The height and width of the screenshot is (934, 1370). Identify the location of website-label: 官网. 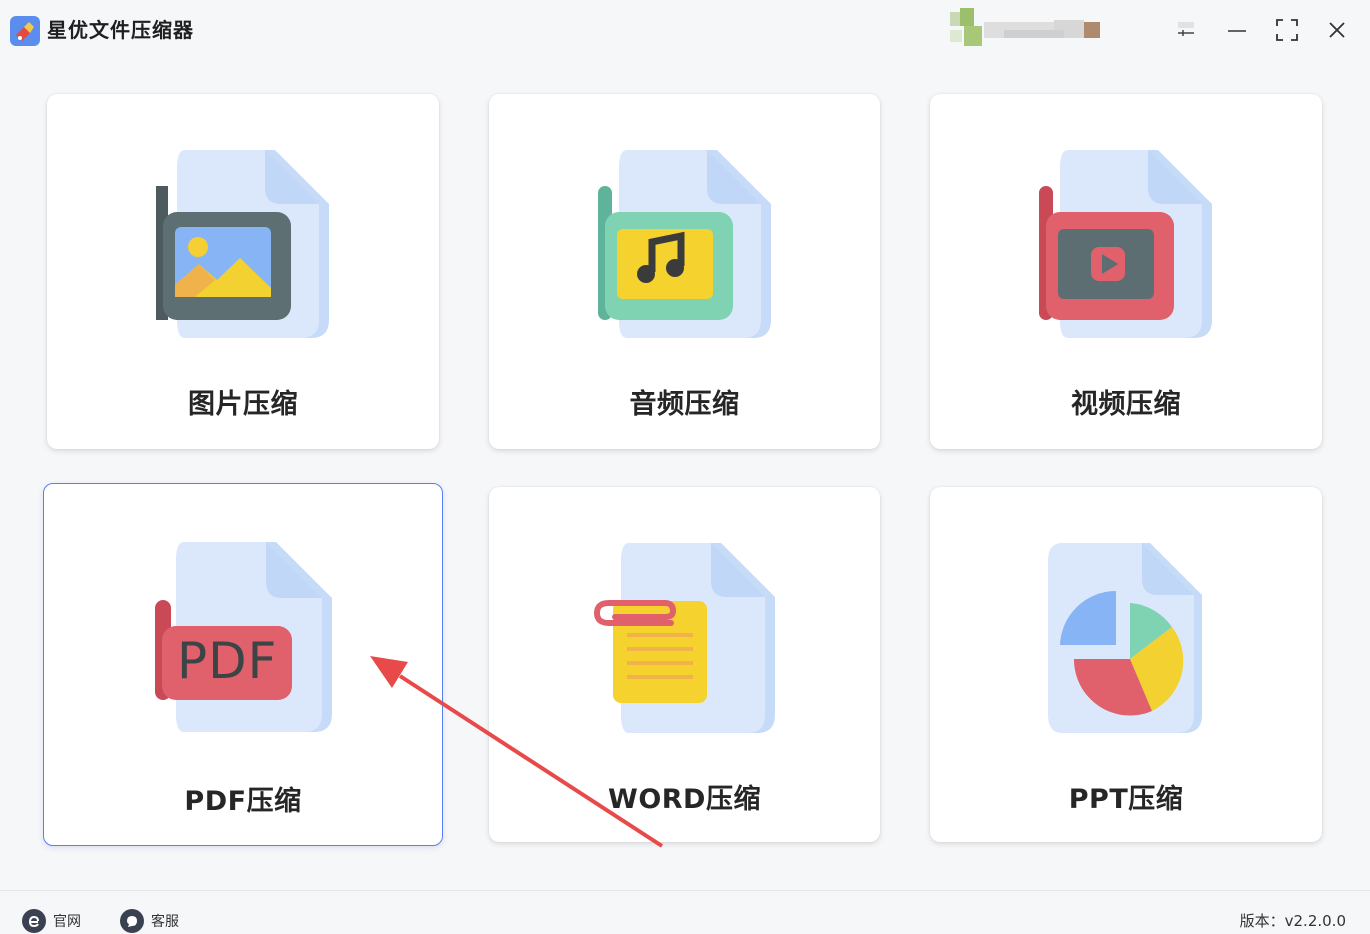
(67, 922).